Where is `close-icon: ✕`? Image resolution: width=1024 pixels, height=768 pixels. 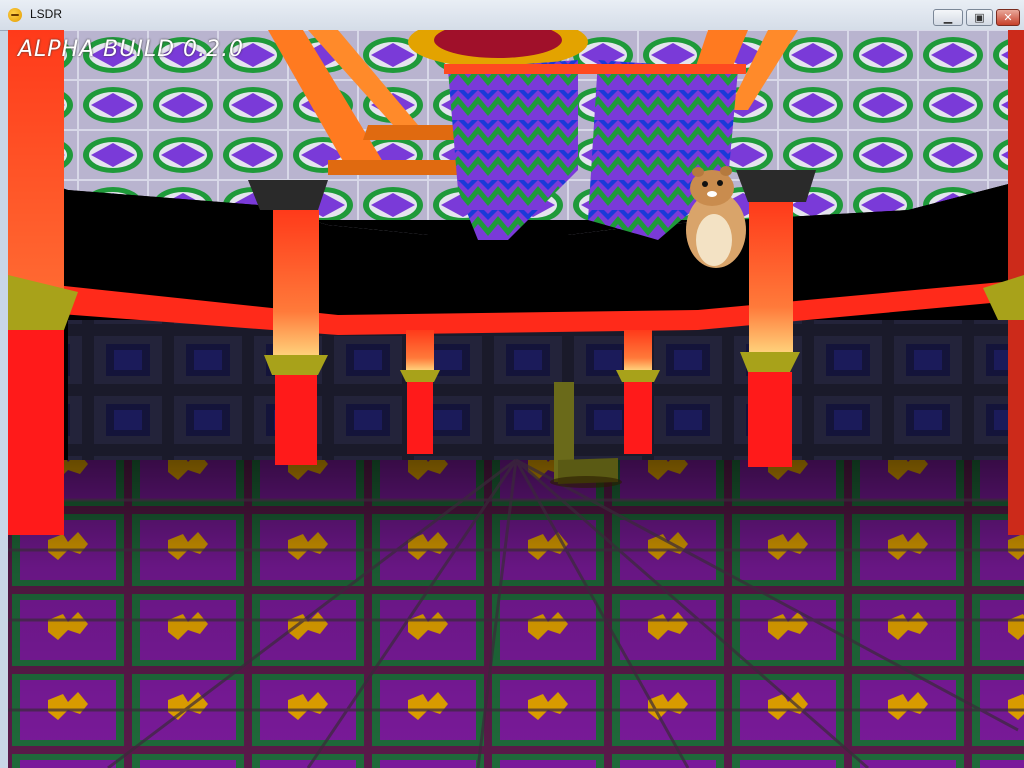 close-icon: ✕ is located at coordinates (1008, 17).